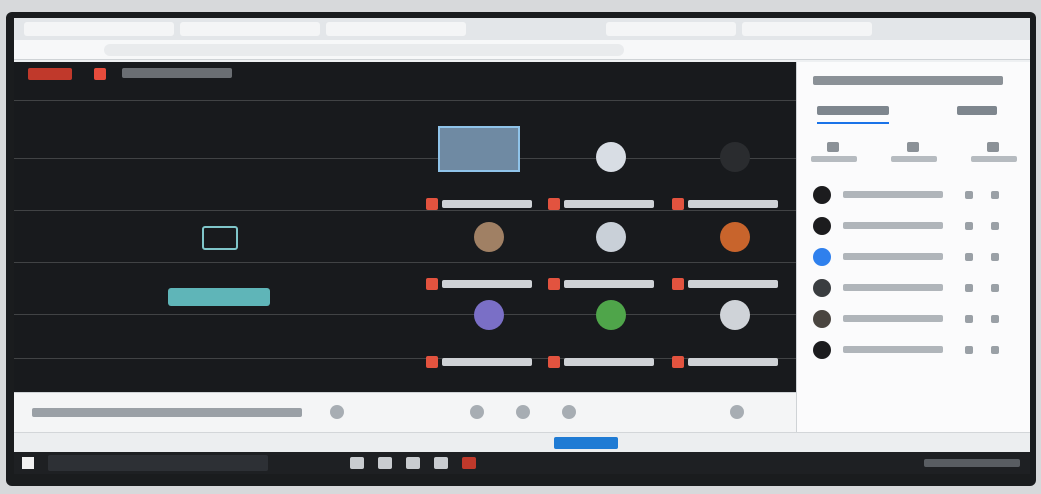  Describe the element at coordinates (50, 74) in the screenshot. I see `recording-badge` at that location.